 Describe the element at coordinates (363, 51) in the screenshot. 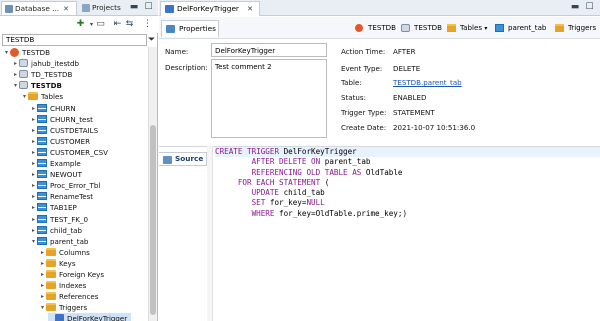

I see `action-time-label: Action Time:` at that location.